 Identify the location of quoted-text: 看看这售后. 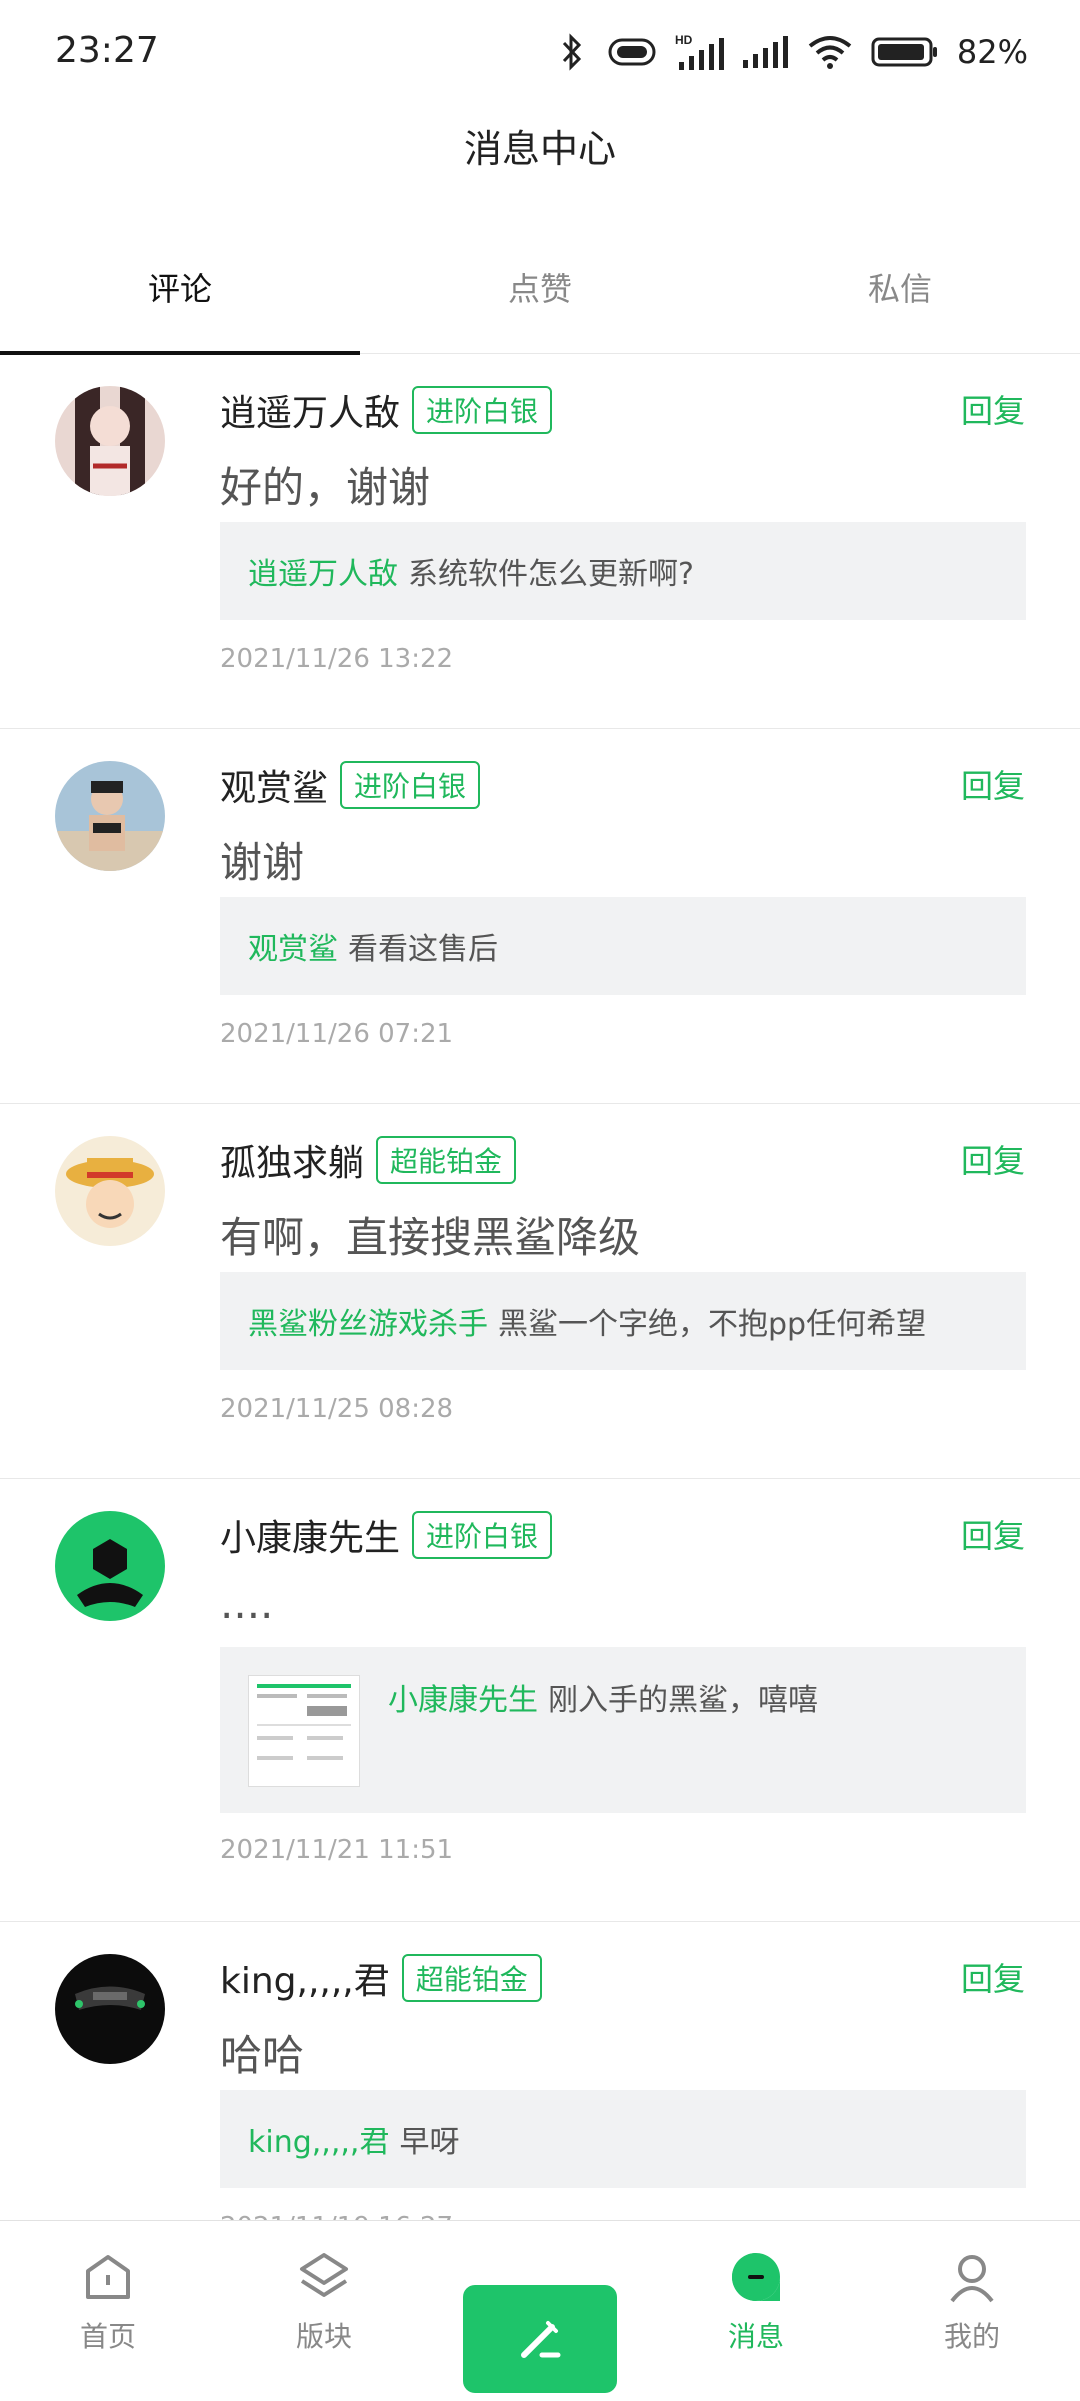
(423, 949).